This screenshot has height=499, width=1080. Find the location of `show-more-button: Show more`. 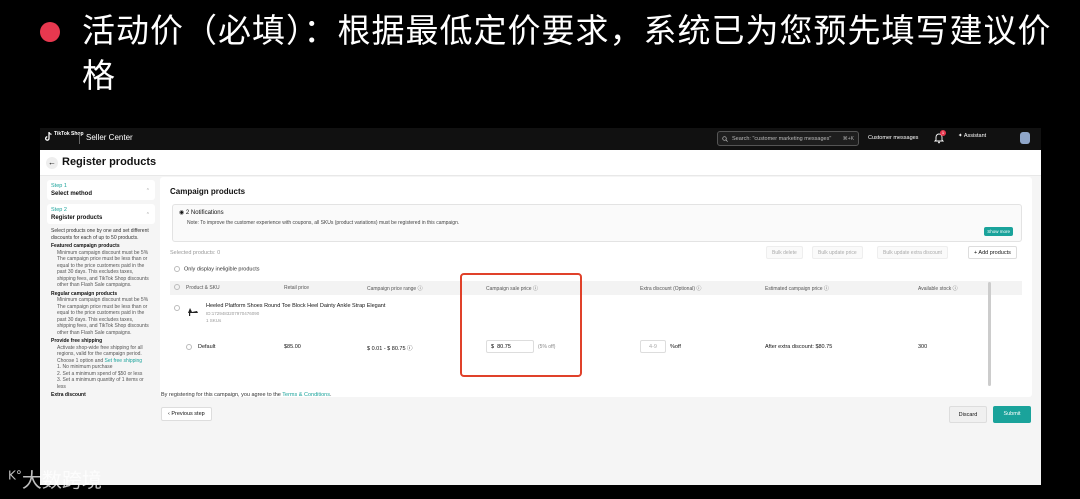

show-more-button: Show more is located at coordinates (998, 231).